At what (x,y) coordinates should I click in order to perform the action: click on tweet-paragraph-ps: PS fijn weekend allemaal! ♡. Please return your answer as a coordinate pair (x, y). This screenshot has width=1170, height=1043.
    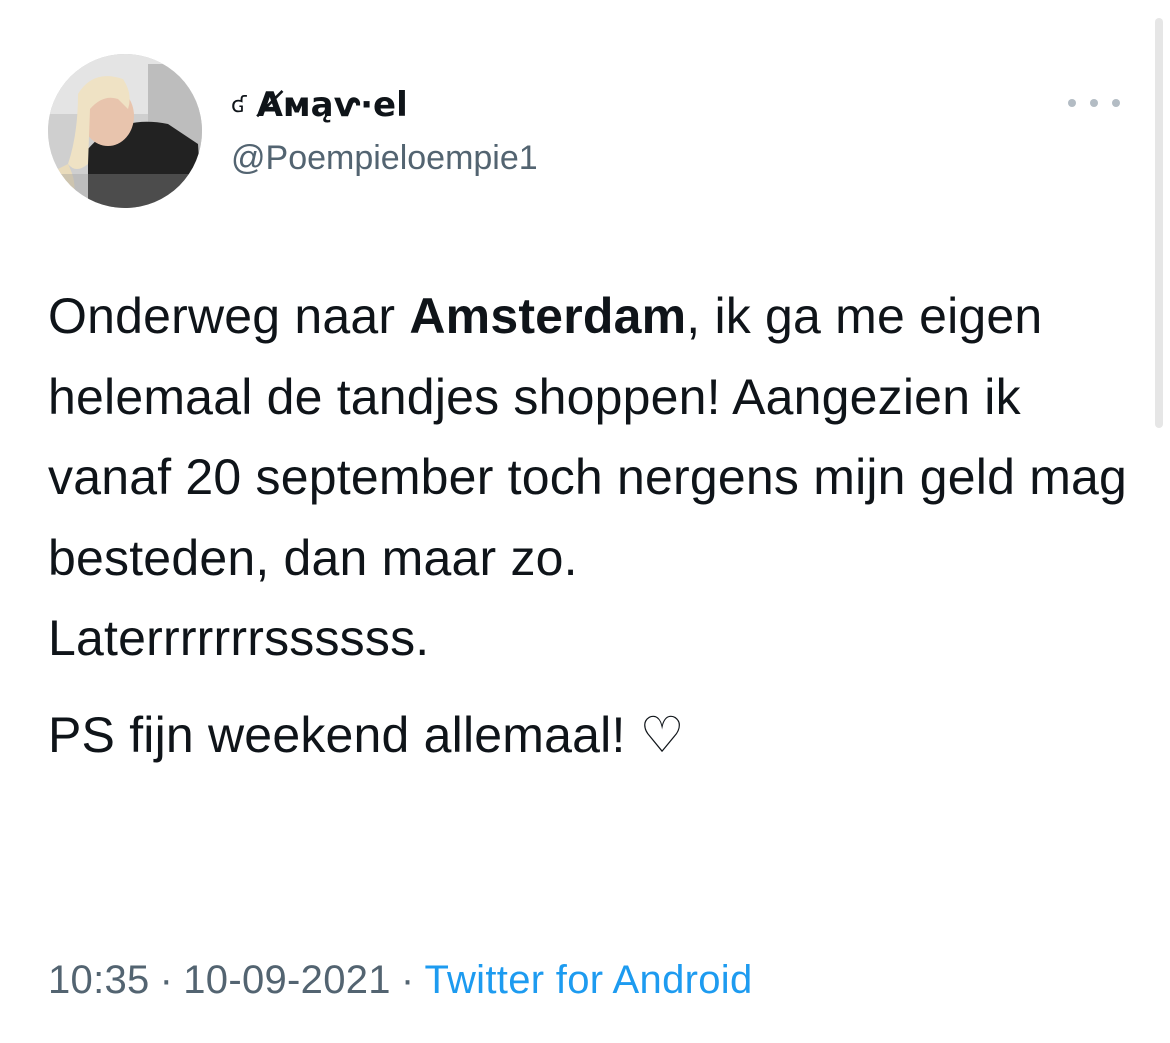
    Looking at the image, I should click on (366, 734).